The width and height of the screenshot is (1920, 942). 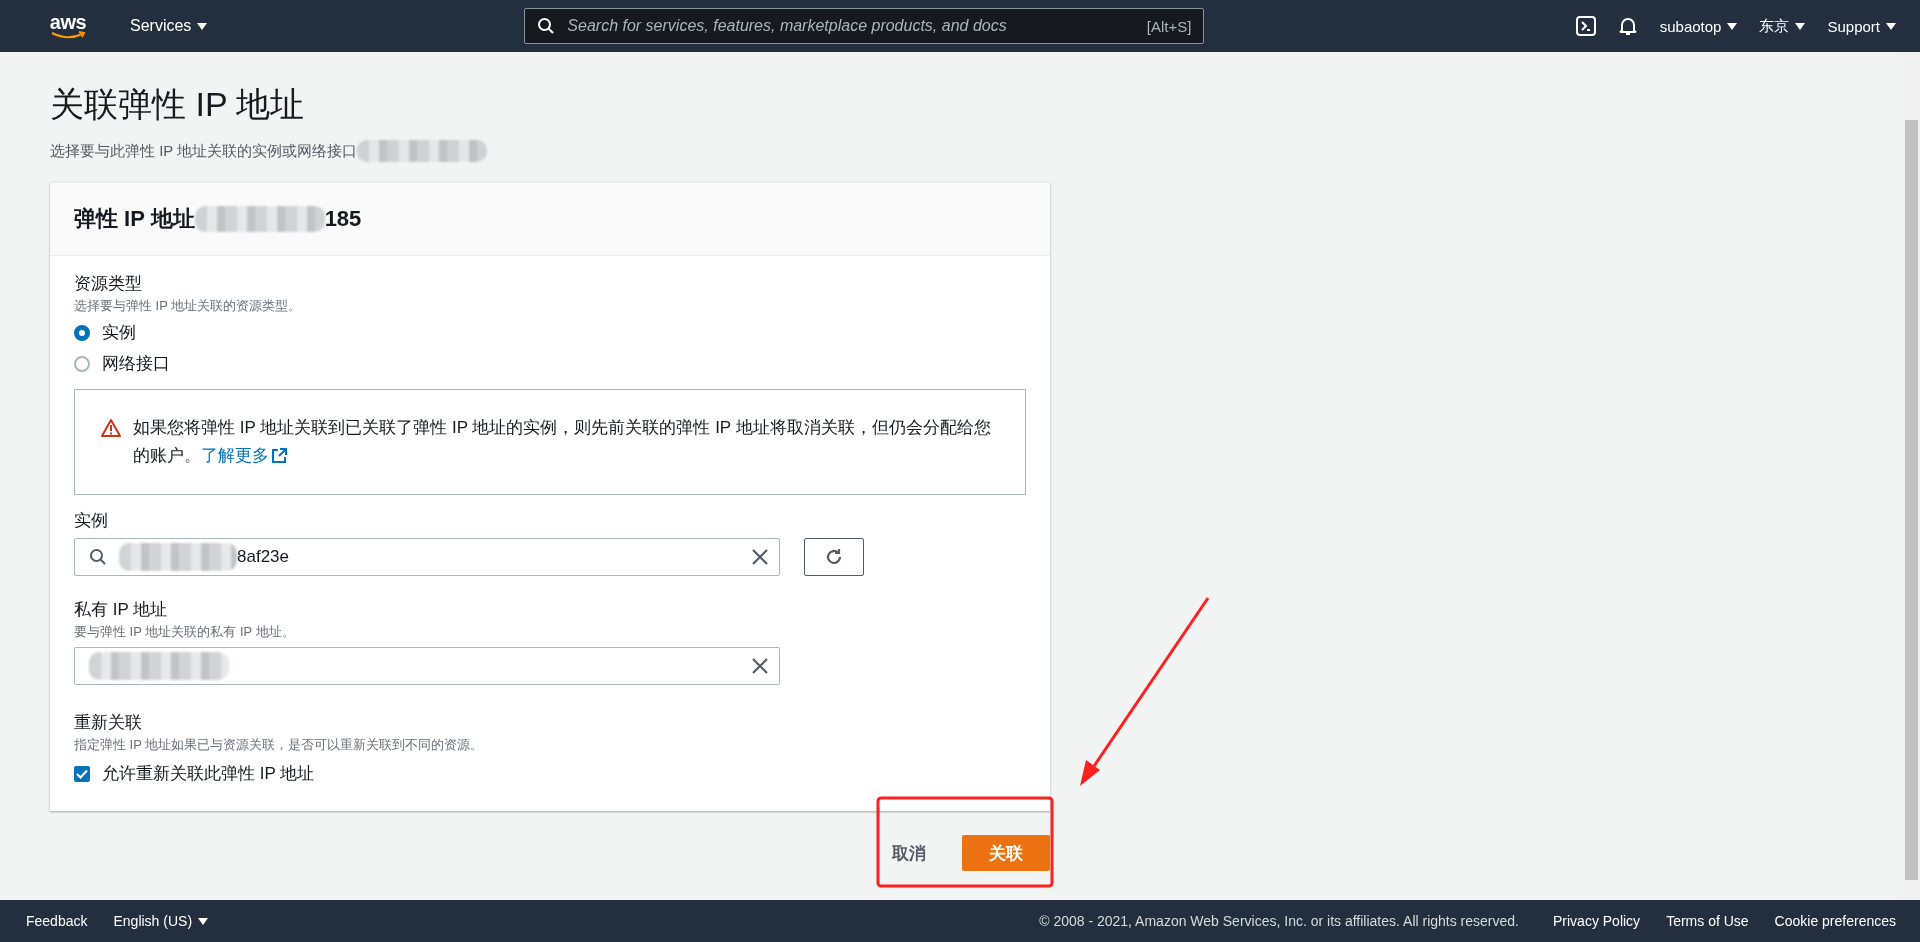 What do you see at coordinates (57, 921) in the screenshot?
I see `feedback-link: Feedback` at bounding box center [57, 921].